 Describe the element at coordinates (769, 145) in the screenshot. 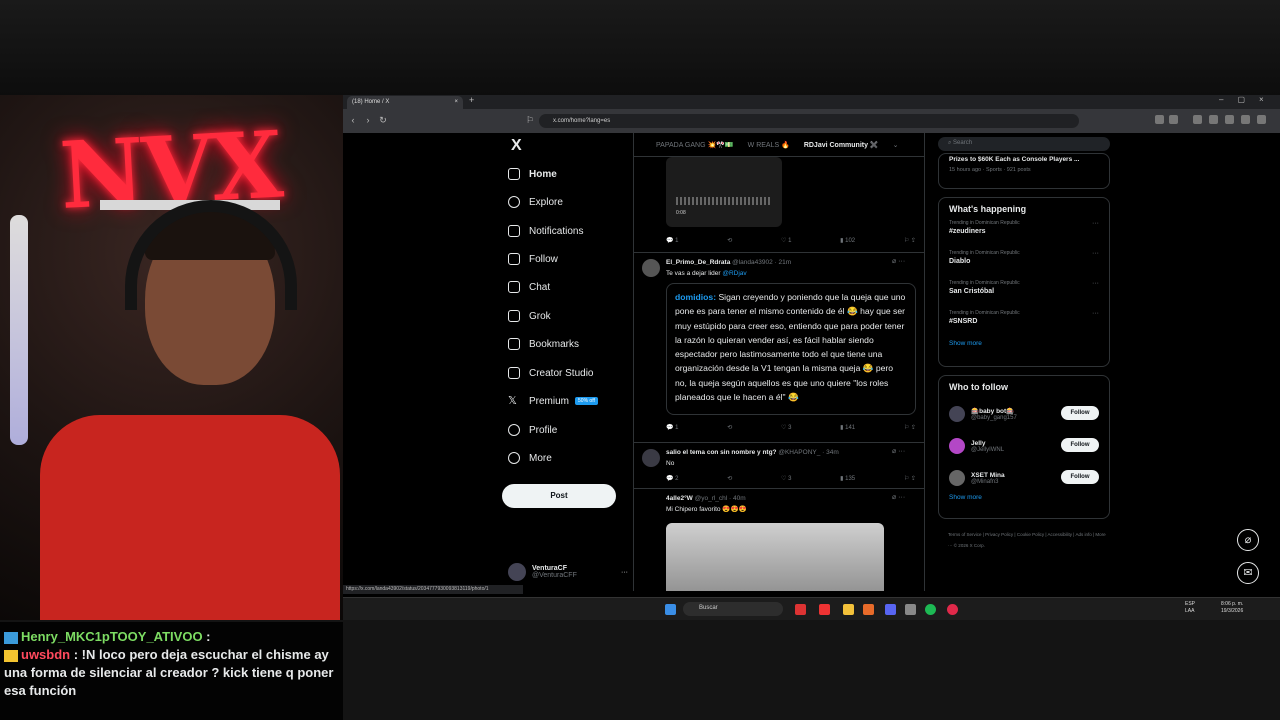

I see `tab-w-reals: W REALS 🔥` at that location.